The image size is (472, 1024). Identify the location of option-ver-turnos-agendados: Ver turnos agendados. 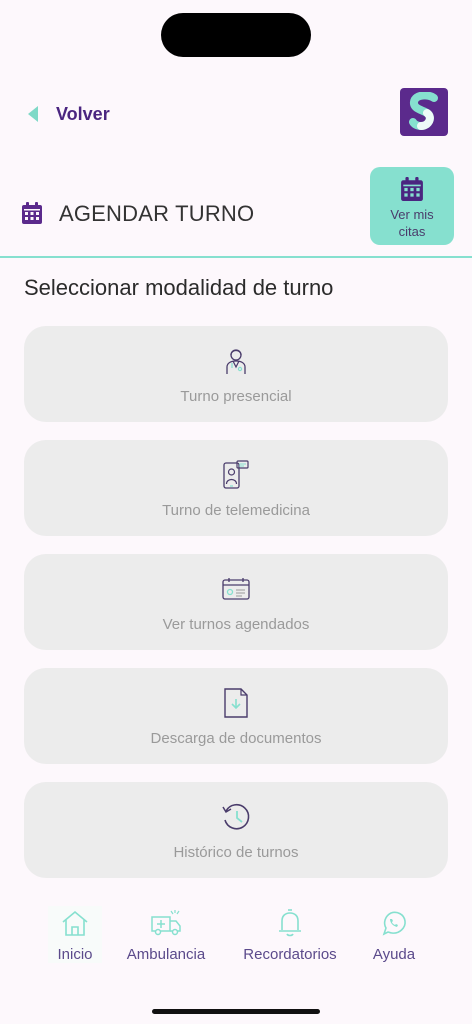
(236, 602).